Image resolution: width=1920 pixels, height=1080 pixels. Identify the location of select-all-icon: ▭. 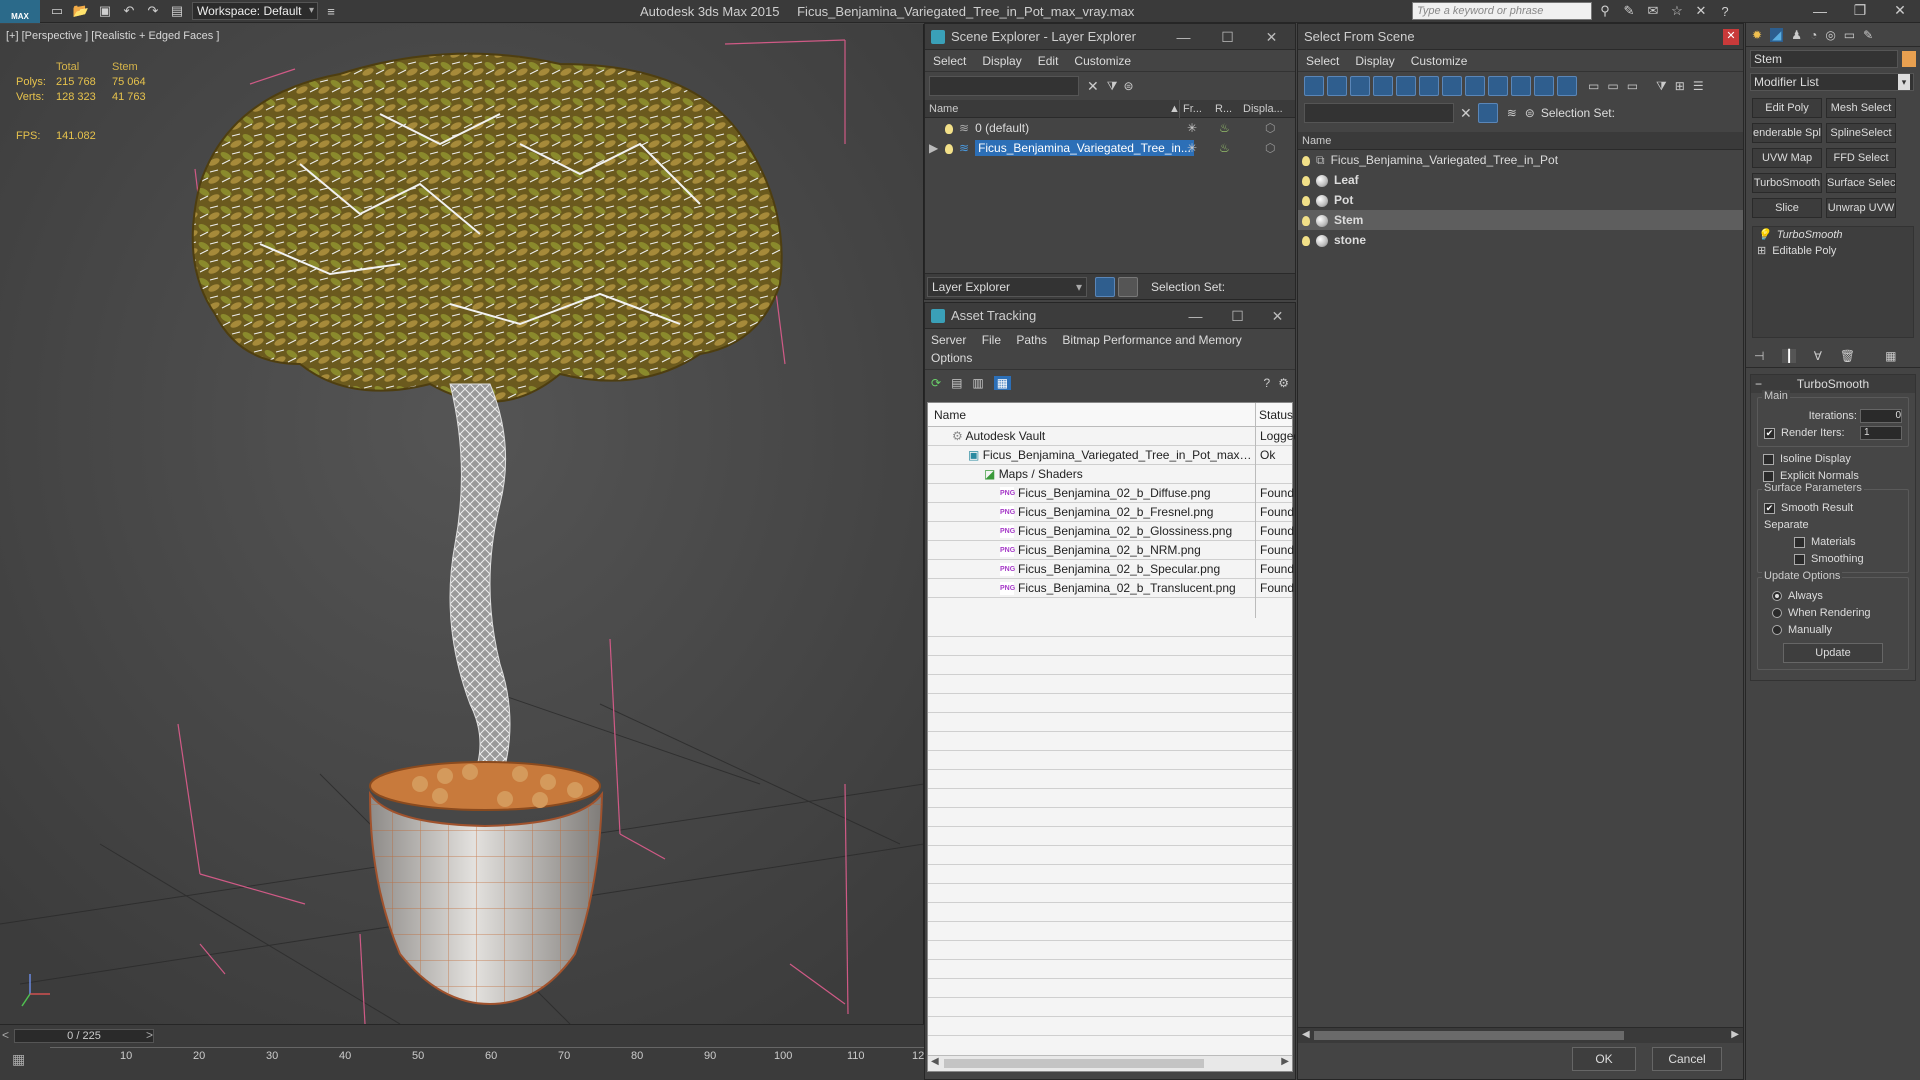
(1593, 86).